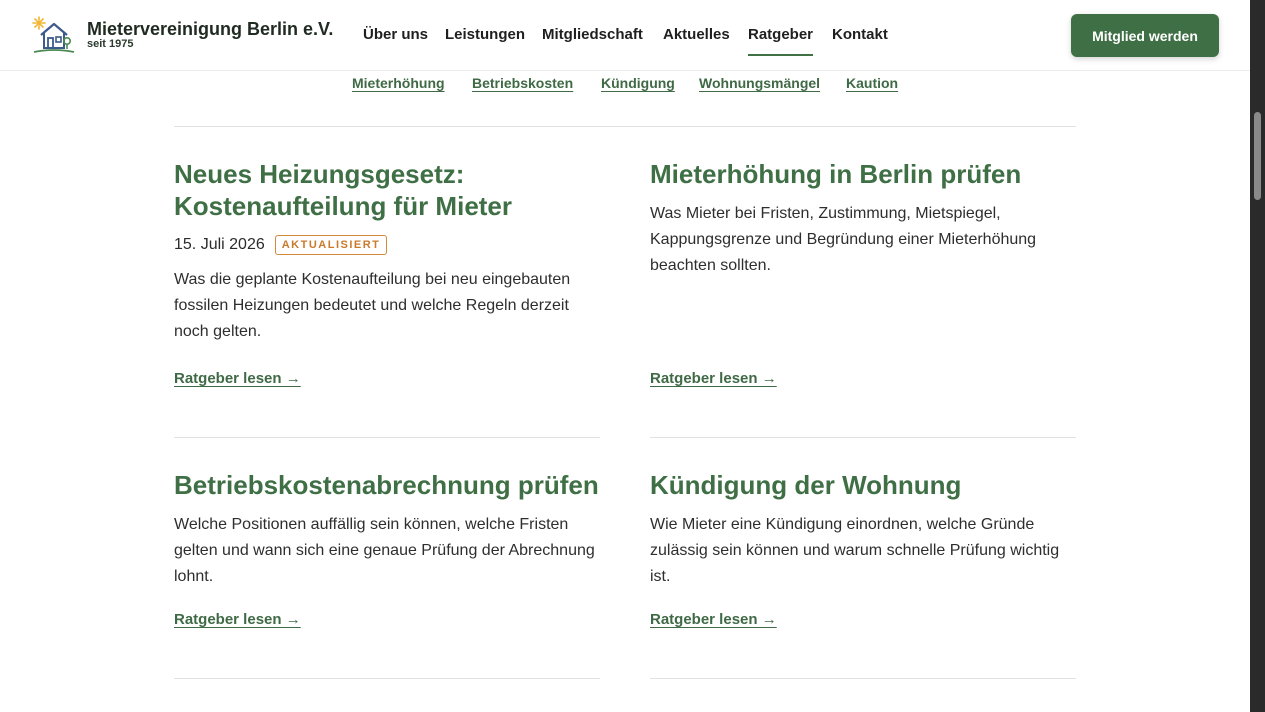  What do you see at coordinates (860, 34) in the screenshot?
I see `nav-item-kontakt: Kontakt` at bounding box center [860, 34].